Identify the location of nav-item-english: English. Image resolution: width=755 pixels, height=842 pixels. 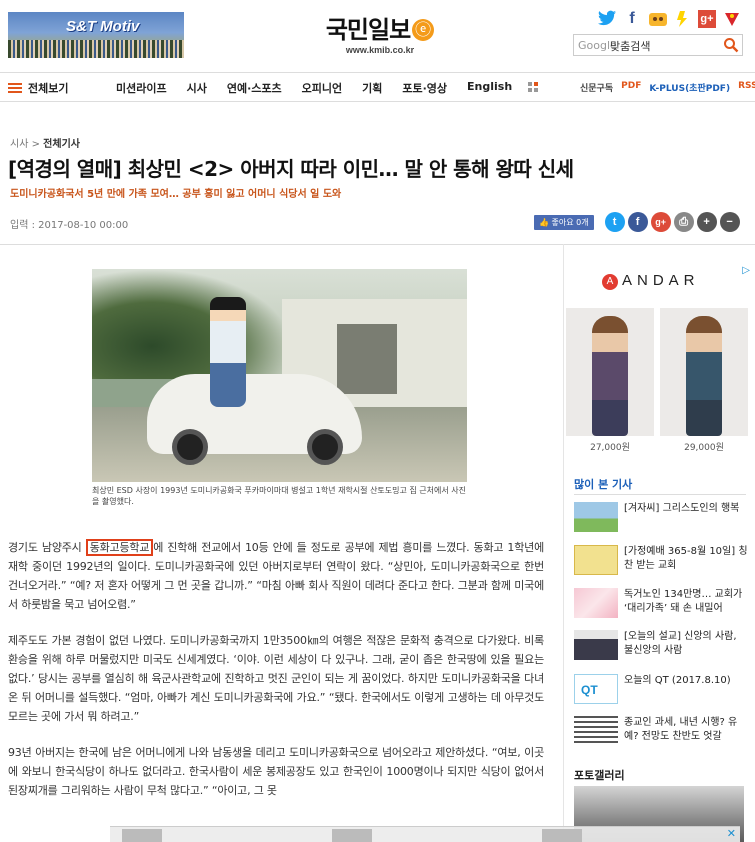
(489, 88).